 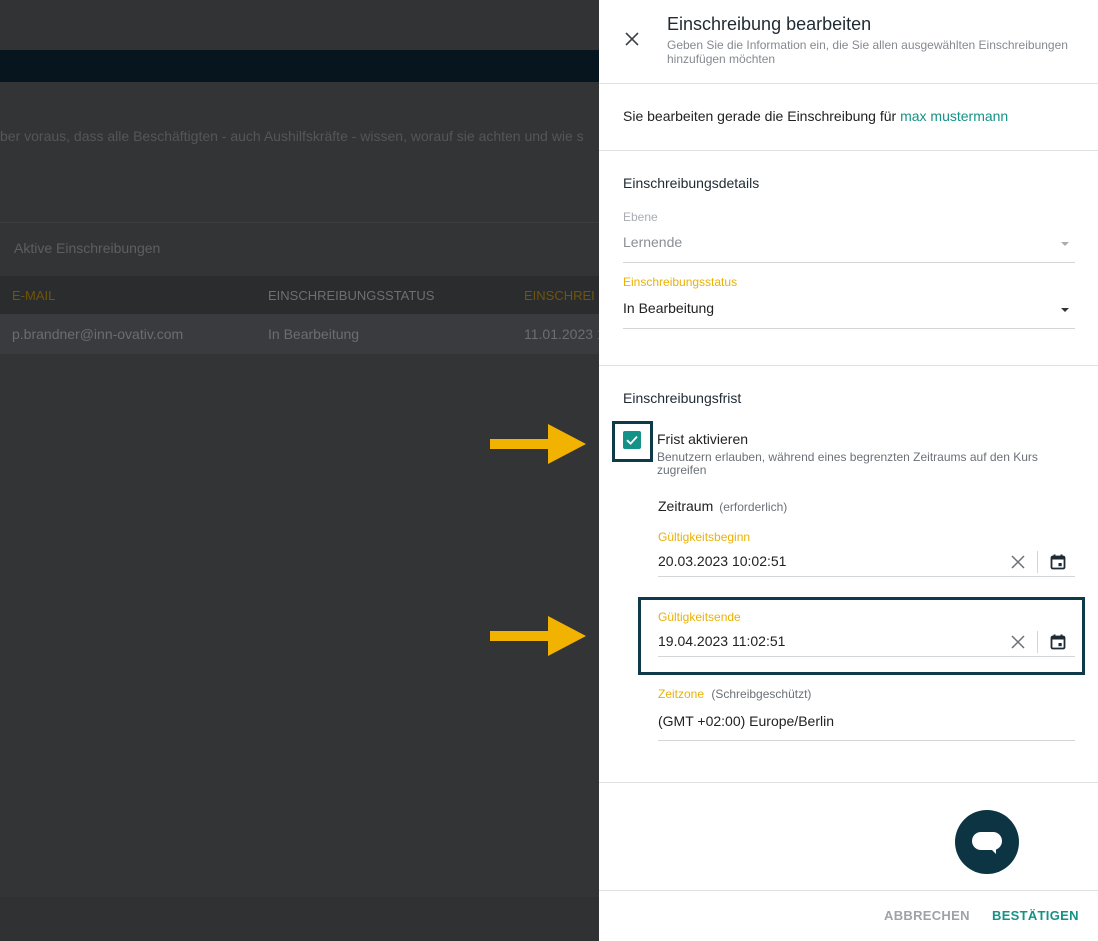 I want to click on check-icon, so click(x=632, y=440).